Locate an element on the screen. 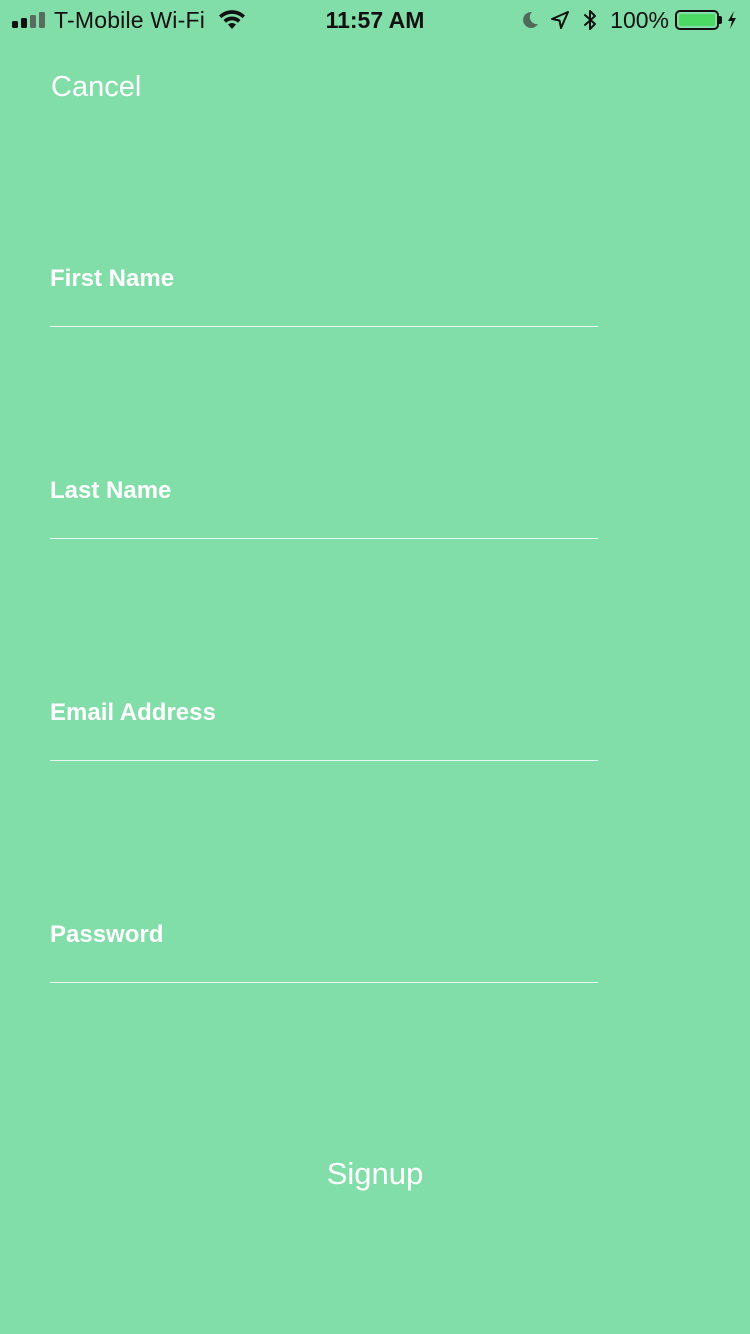 The image size is (750, 1334). status-bar: T-Mobile Wi-Fi 11:57 AM 100% is located at coordinates (375, 20).